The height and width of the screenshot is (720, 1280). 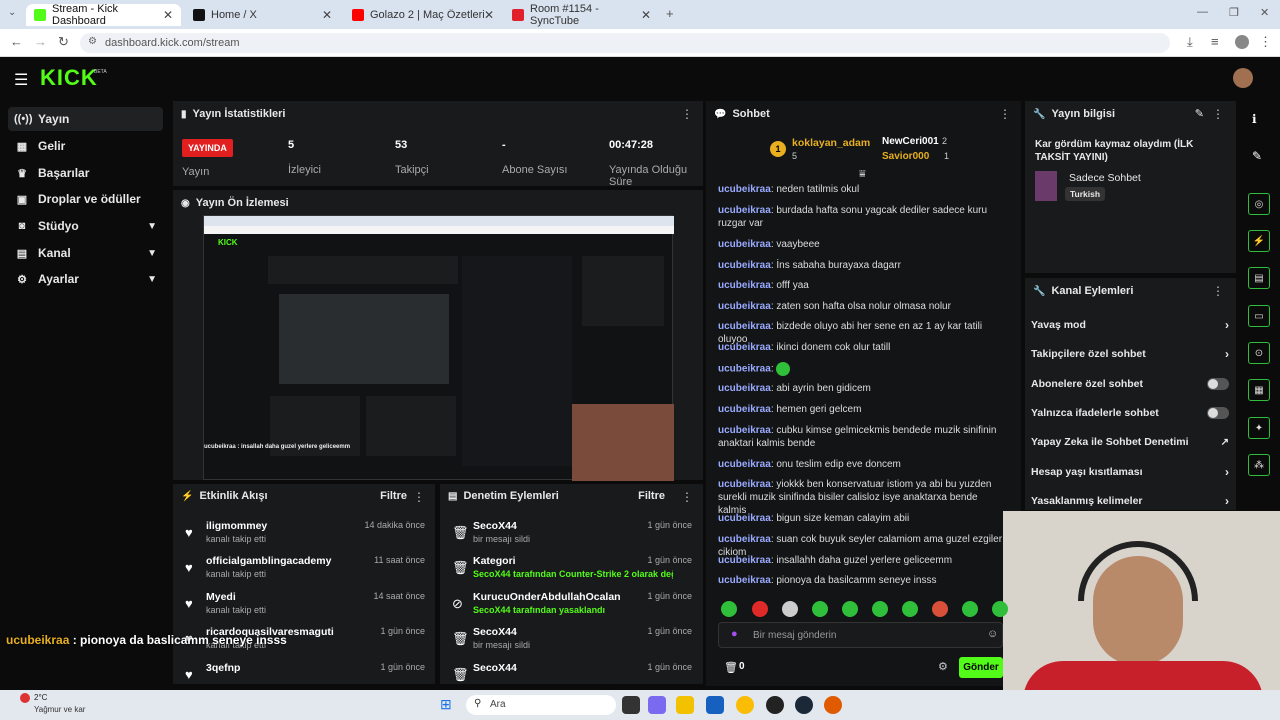 I want to click on url-input: ⚙ dashboard.kick.com/stream, so click(x=625, y=43).